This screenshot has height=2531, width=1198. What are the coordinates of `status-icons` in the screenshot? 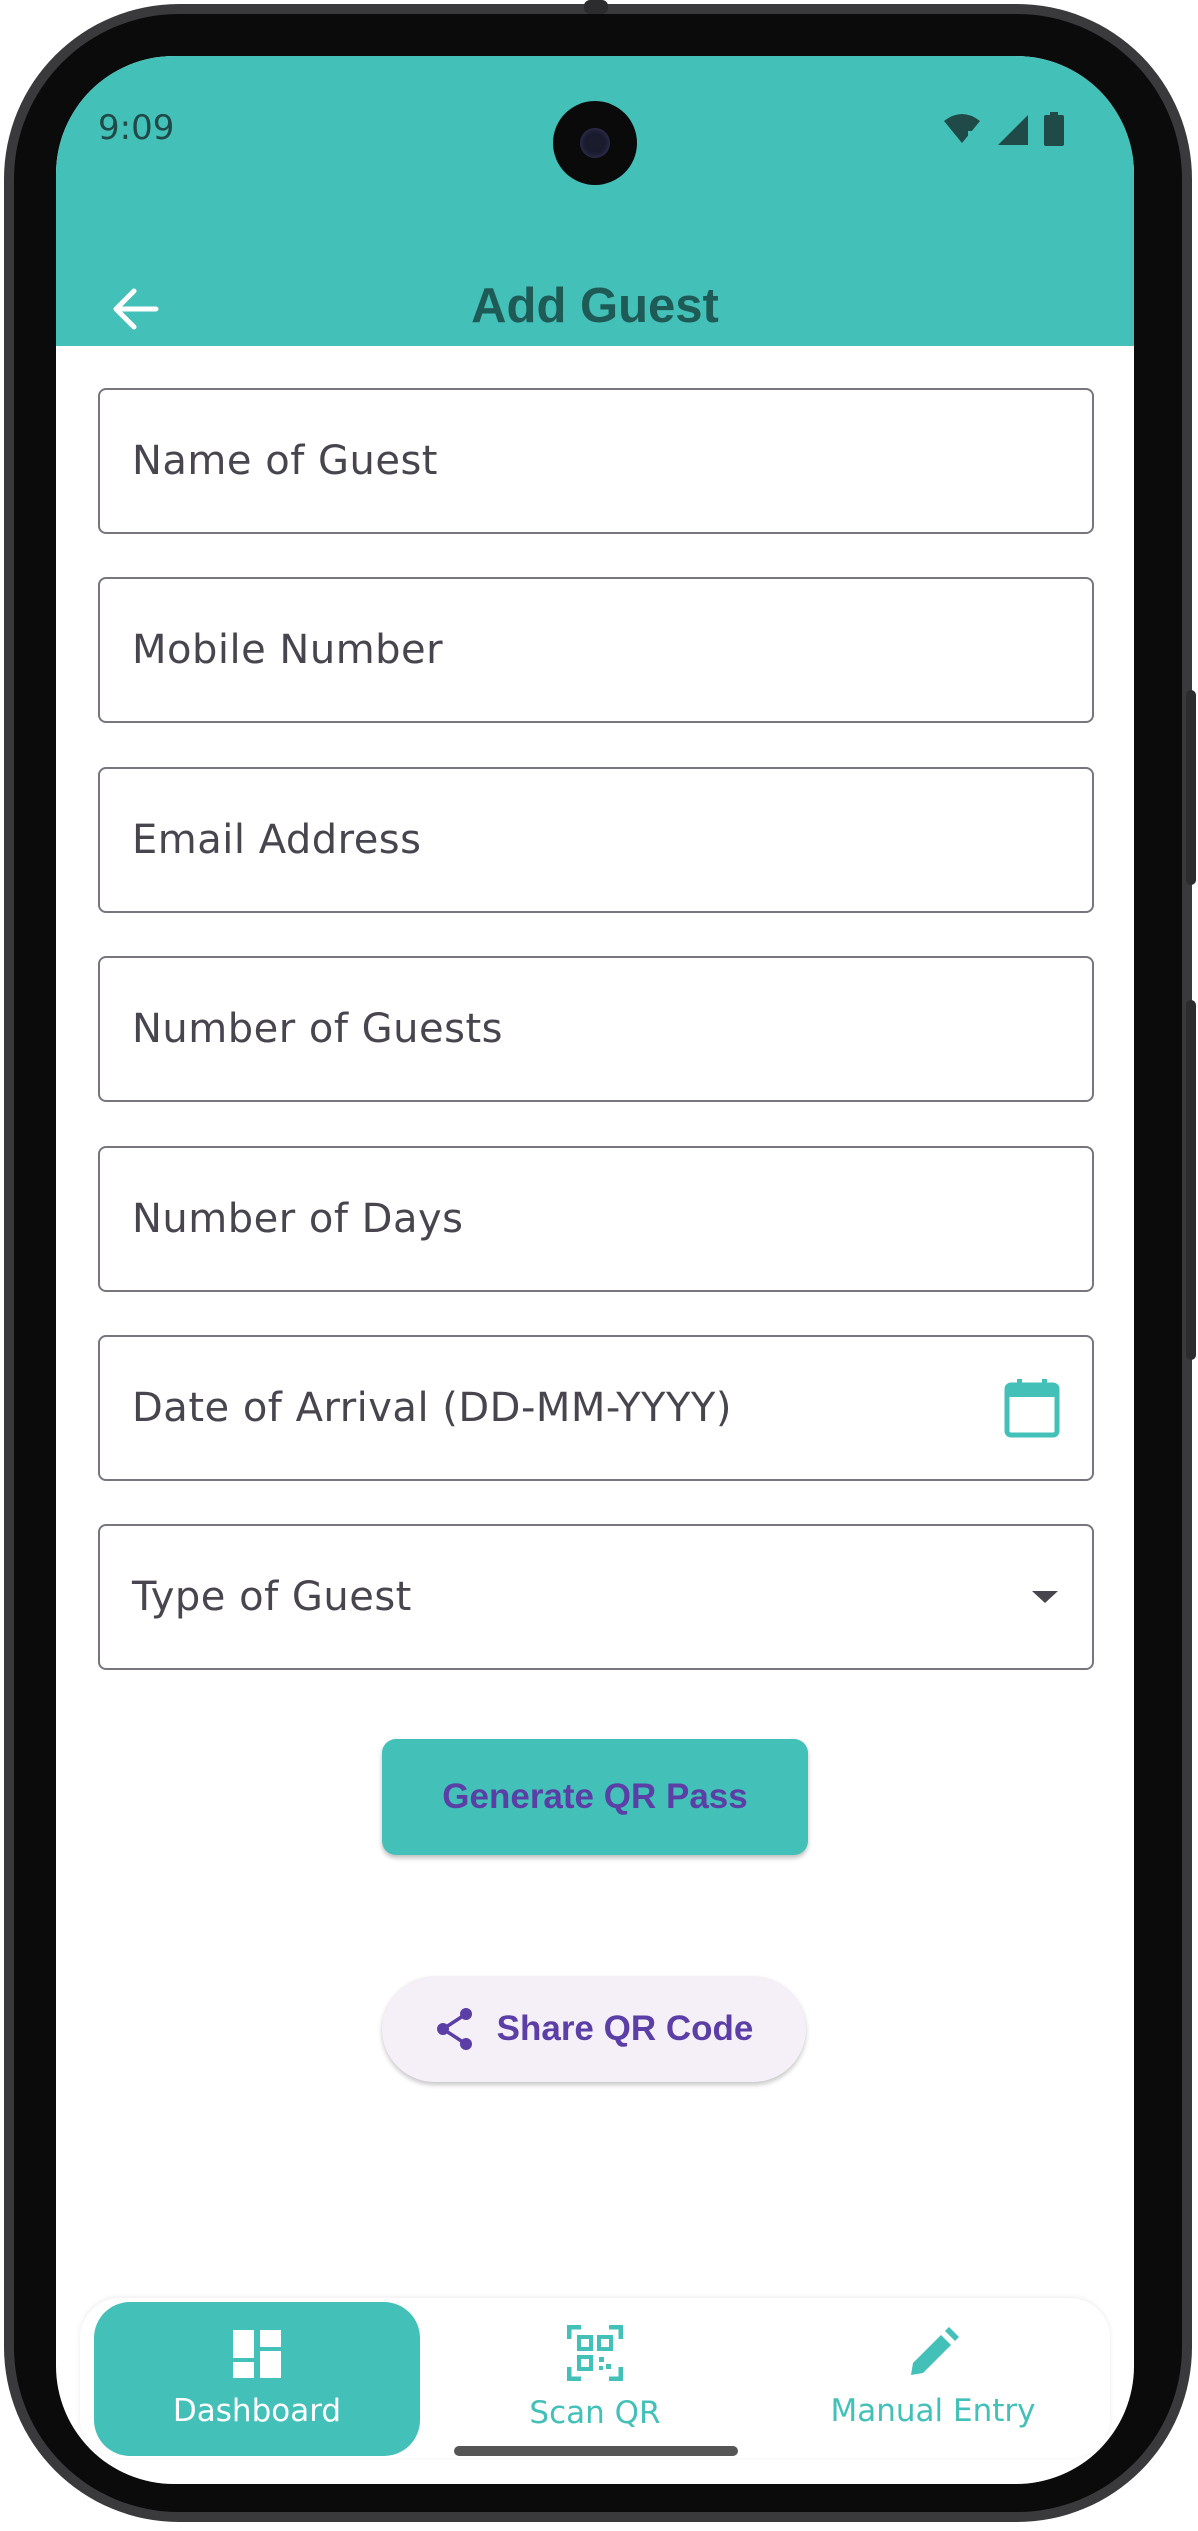 It's located at (1003, 129).